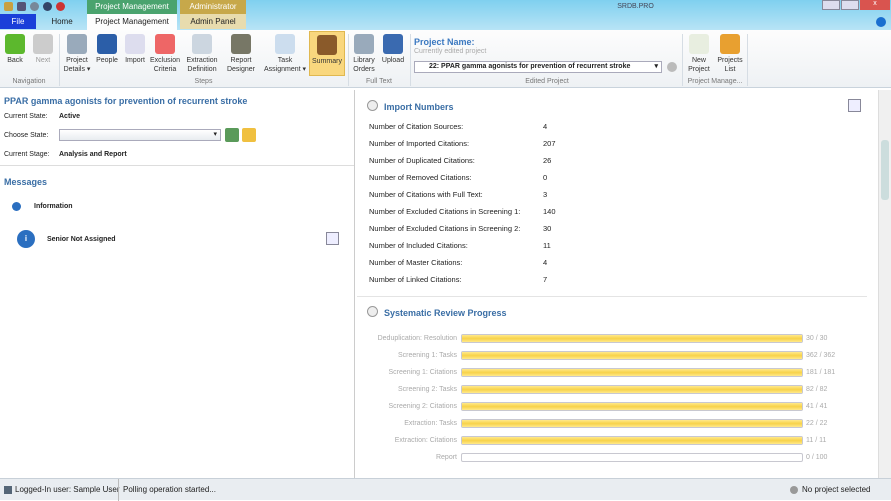  Describe the element at coordinates (427, 389) in the screenshot. I see `progress-label: Screening 2: Tasks` at that location.